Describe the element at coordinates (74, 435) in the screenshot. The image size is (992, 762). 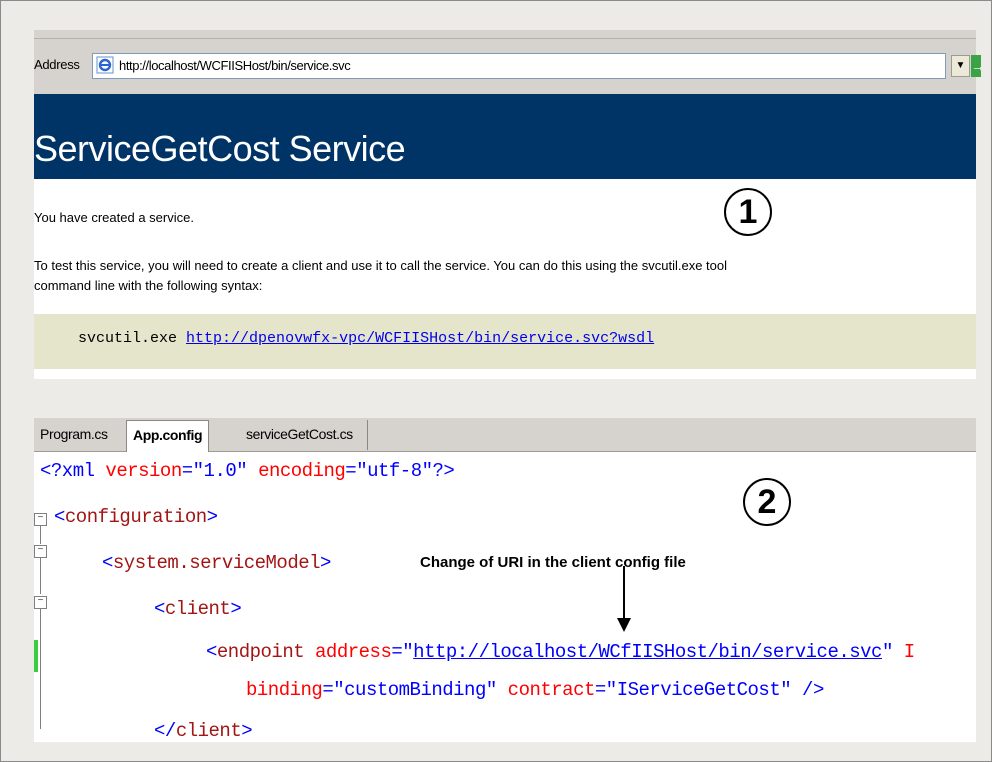
I see `tab-program-cs: Program.cs` at that location.